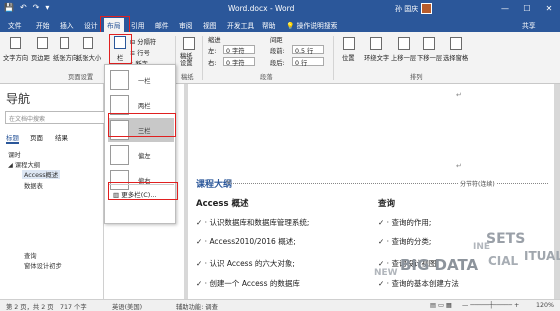 This screenshot has width=560, height=311. I want to click on draft-icon, so click(189, 43).